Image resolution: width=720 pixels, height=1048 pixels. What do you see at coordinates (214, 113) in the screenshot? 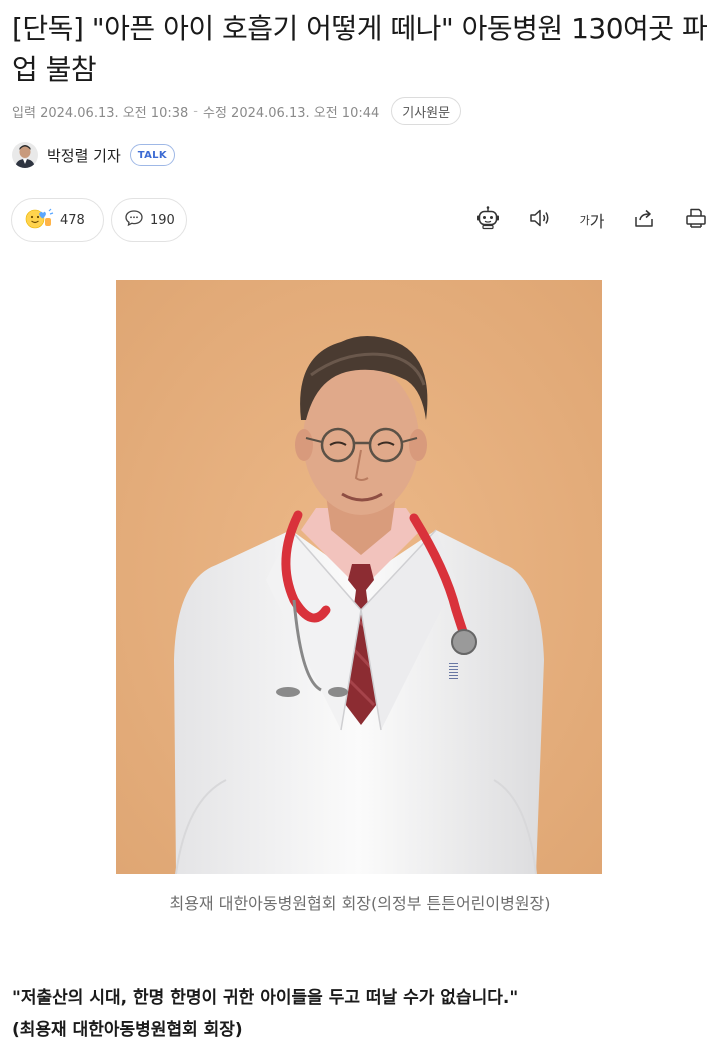
I see `modified-label: 수정` at bounding box center [214, 113].